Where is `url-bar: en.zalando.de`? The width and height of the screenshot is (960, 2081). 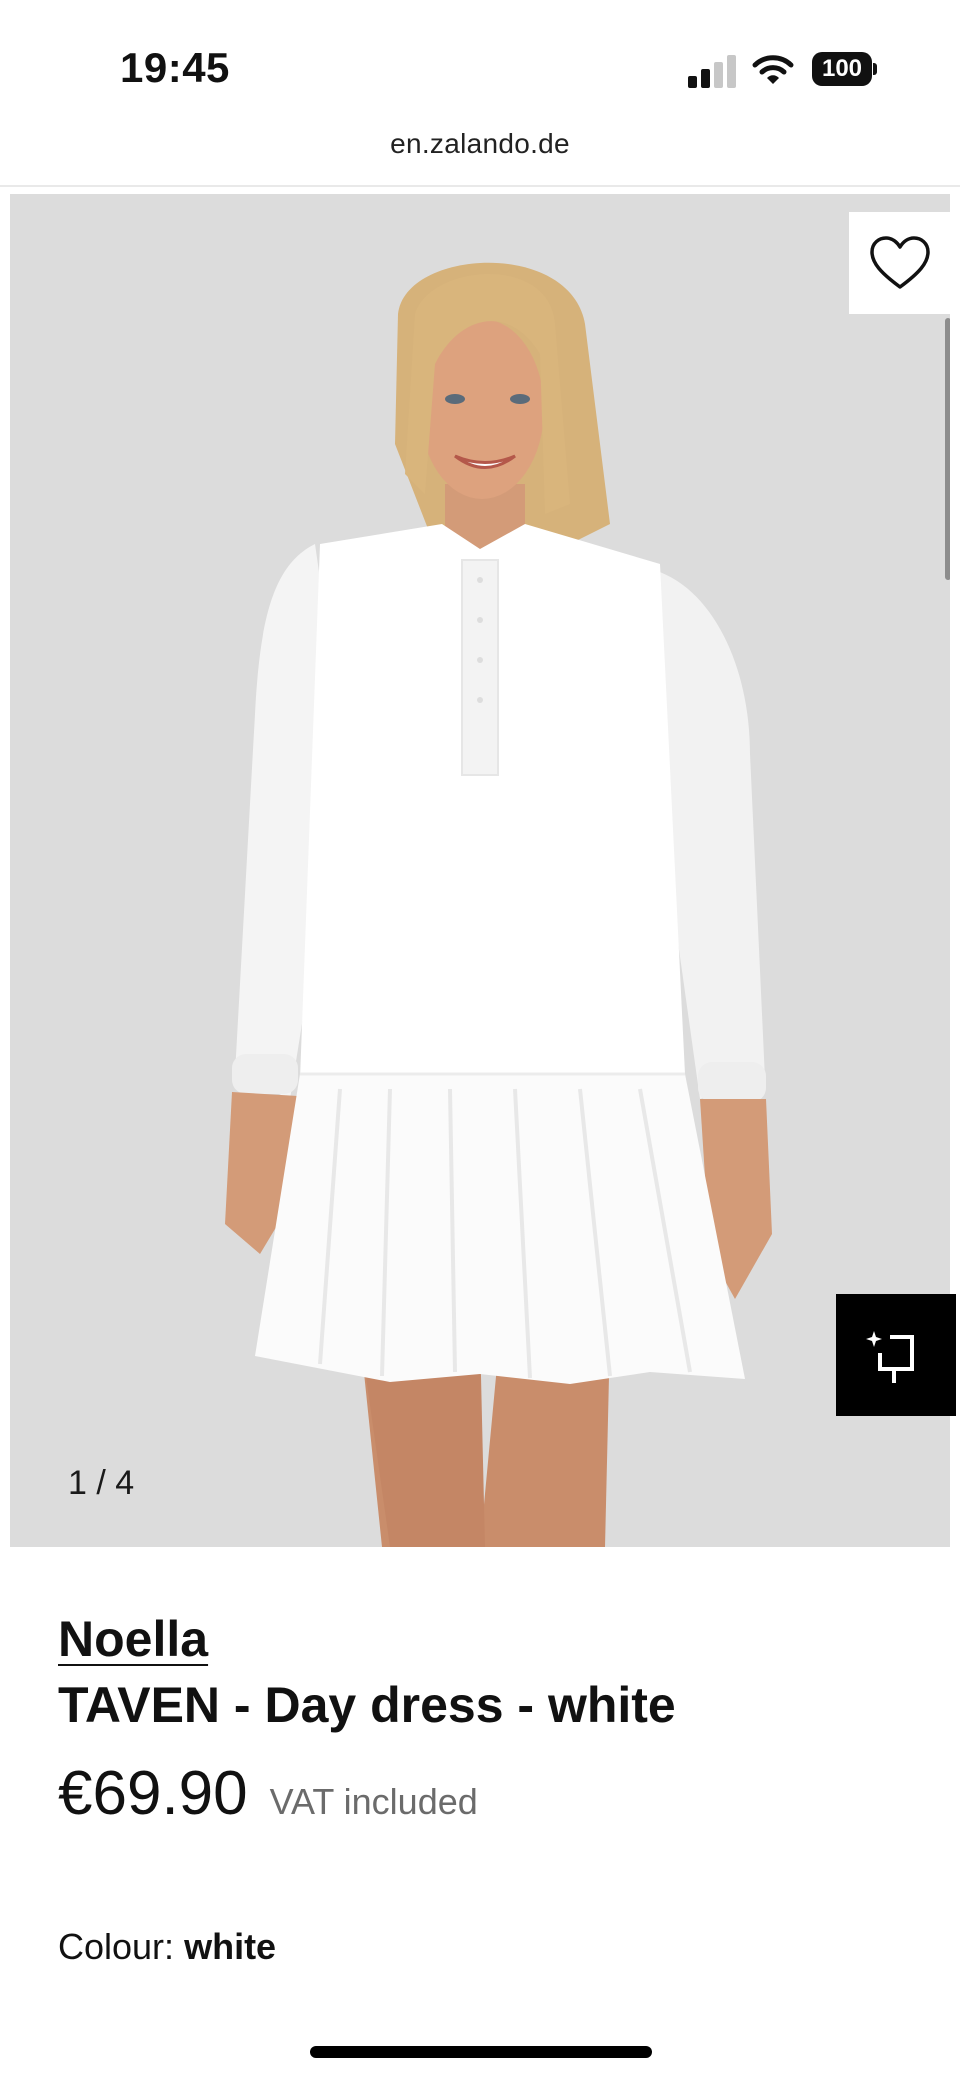 url-bar: en.zalando.de is located at coordinates (480, 144).